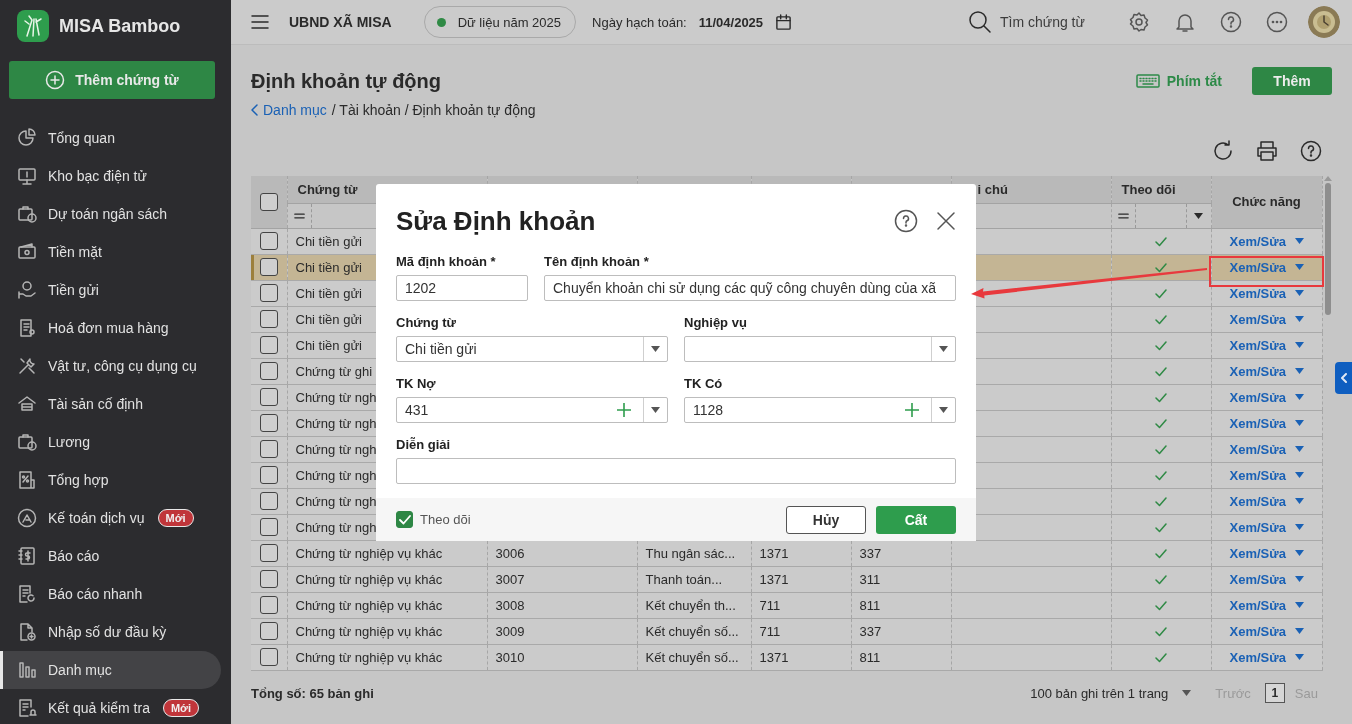 This screenshot has width=1352, height=724. What do you see at coordinates (801, 631) in the screenshot?
I see `table-cell: 711` at bounding box center [801, 631].